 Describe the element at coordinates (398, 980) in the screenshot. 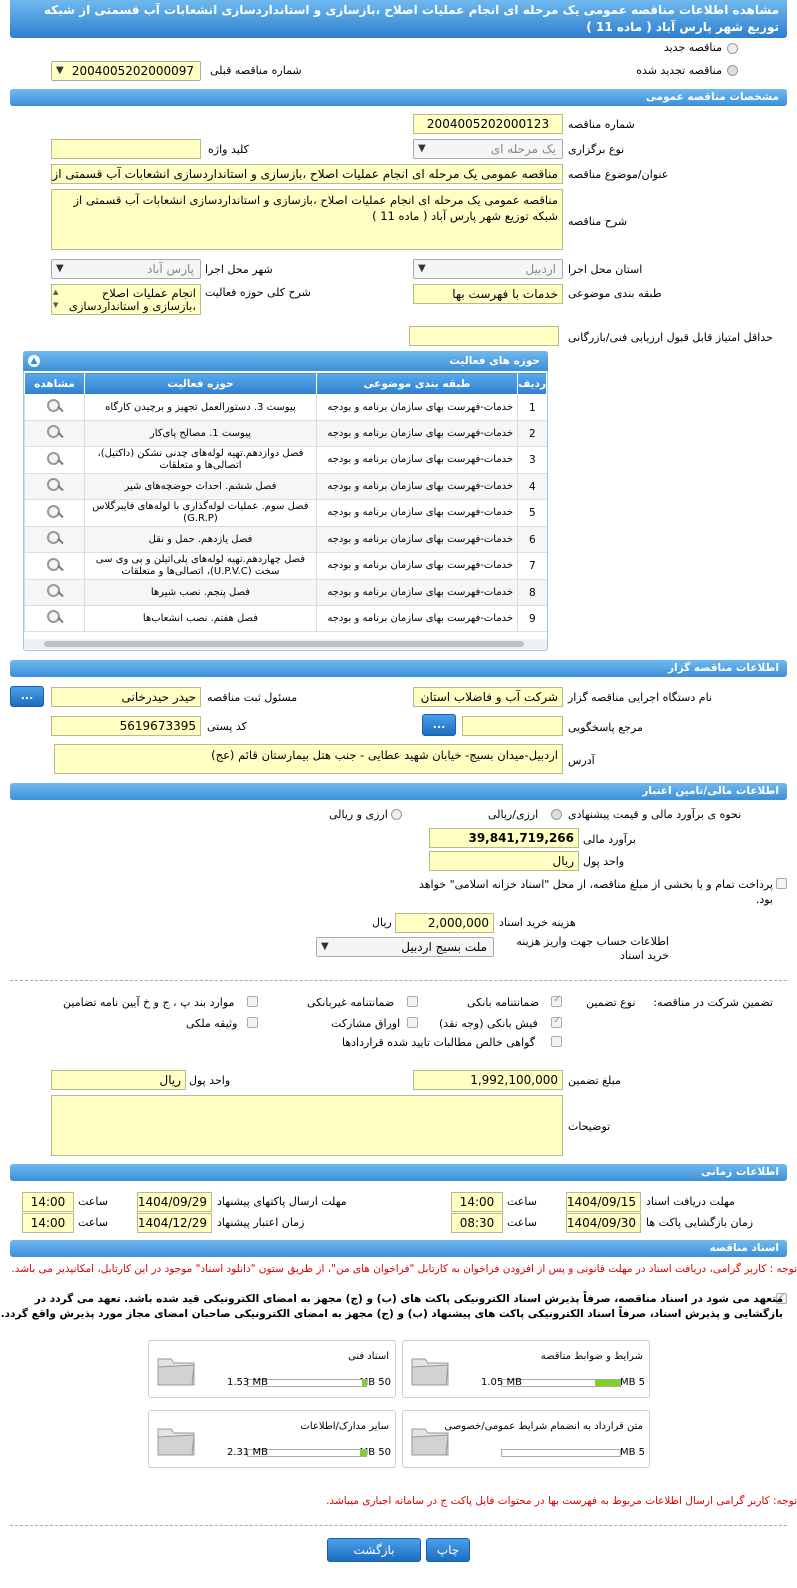

I see `divider` at that location.